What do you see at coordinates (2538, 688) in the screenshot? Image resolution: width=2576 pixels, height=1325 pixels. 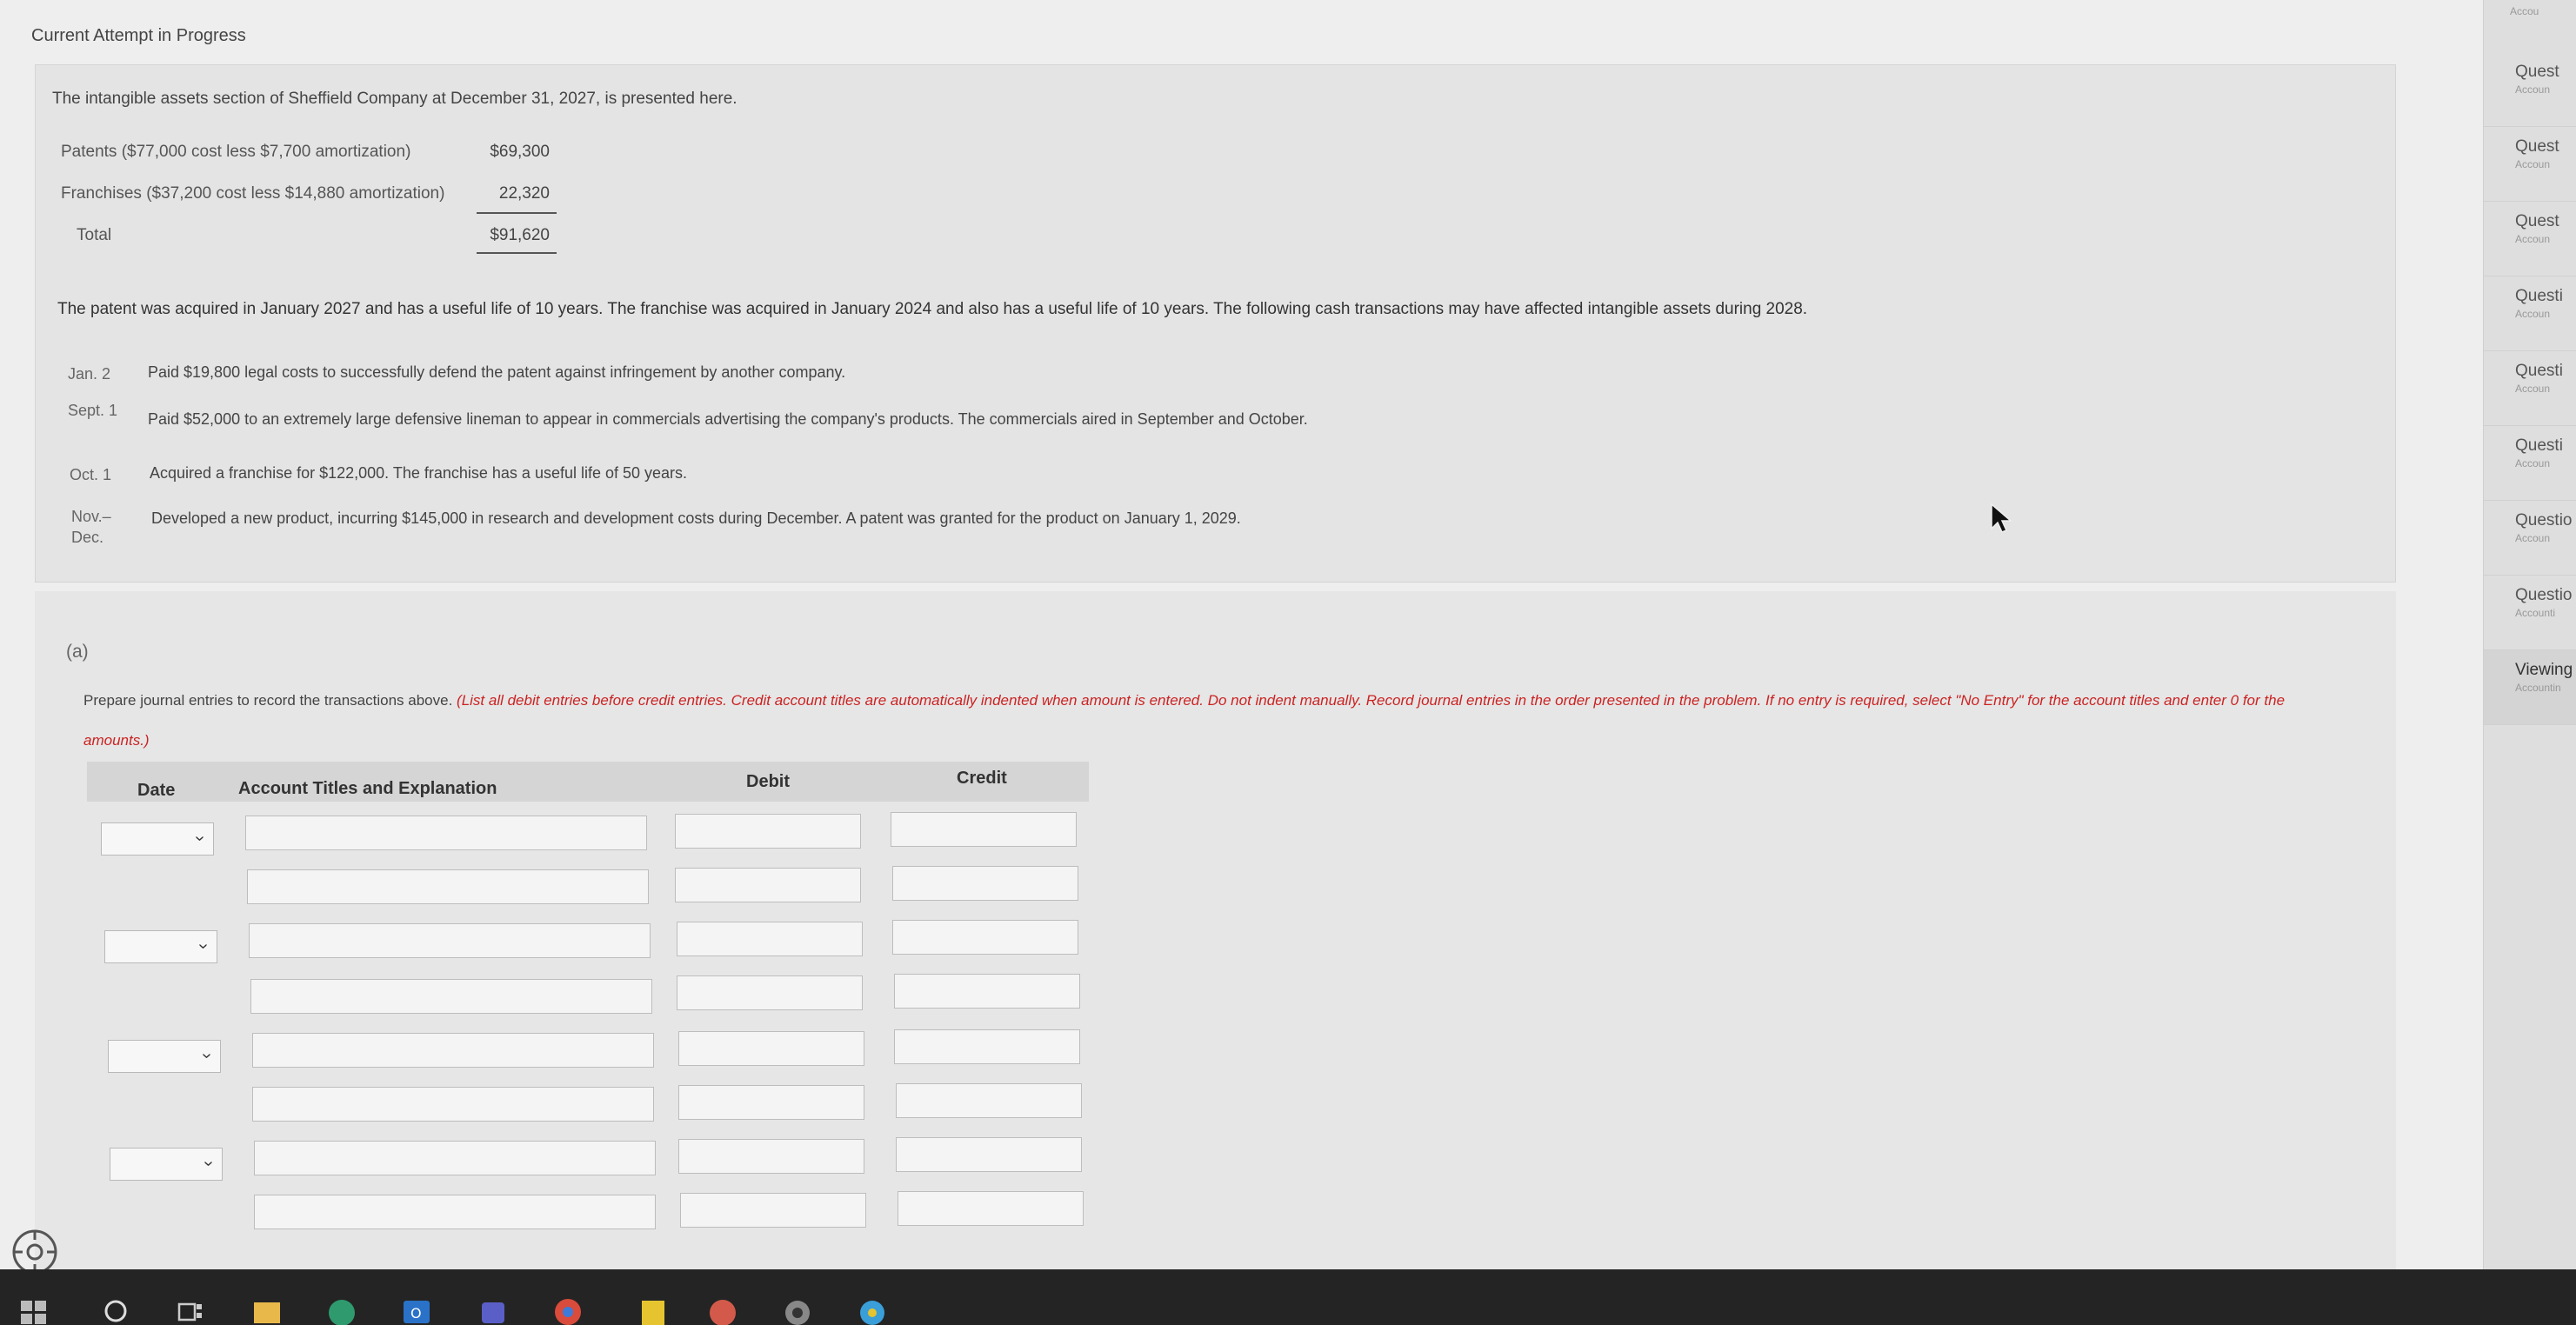 I see `question-subtitle: Accountin` at bounding box center [2538, 688].